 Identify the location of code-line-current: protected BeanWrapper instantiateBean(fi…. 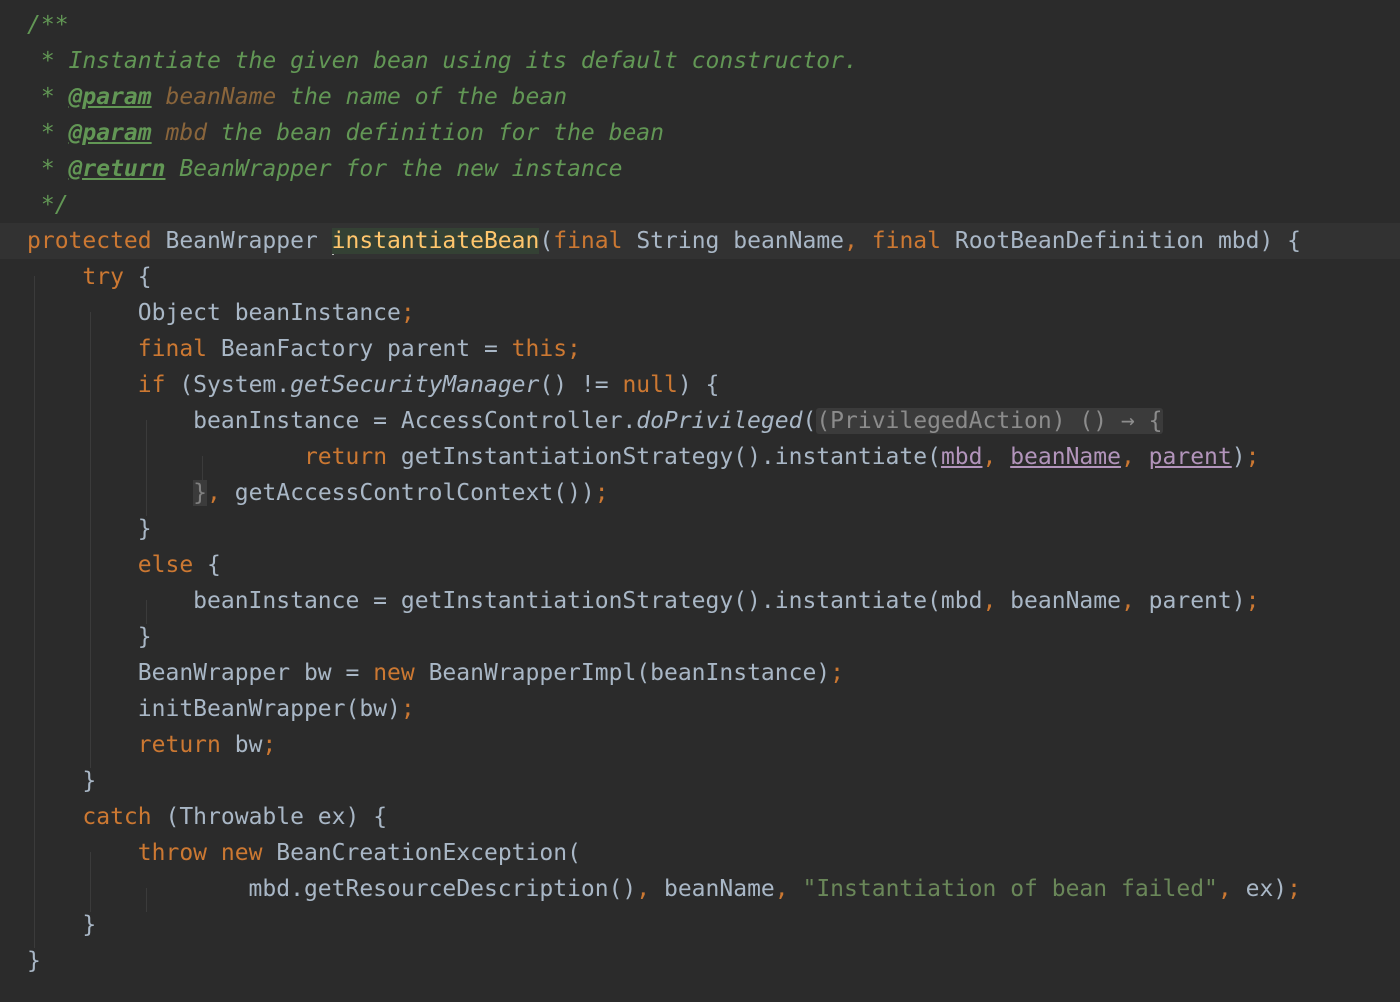
(700, 241).